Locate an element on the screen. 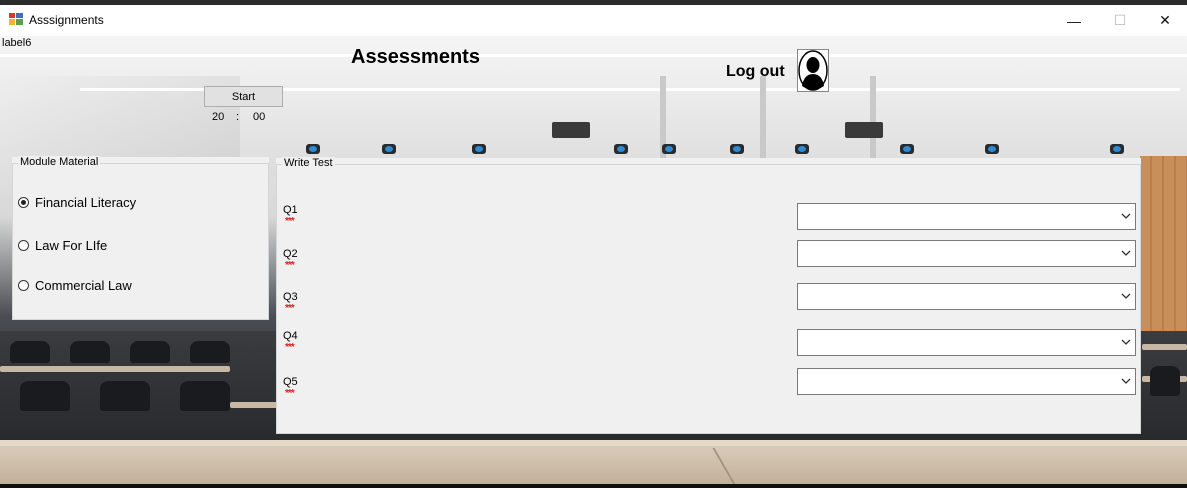 The height and width of the screenshot is (488, 1187). minimize-icon: — is located at coordinates (1074, 20).